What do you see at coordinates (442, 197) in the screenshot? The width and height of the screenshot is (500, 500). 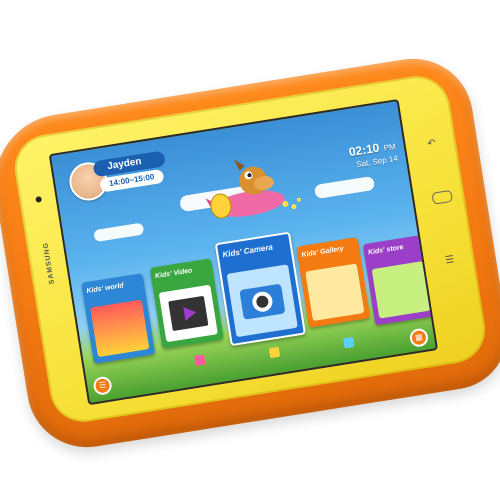 I see `home-button-icon` at bounding box center [442, 197].